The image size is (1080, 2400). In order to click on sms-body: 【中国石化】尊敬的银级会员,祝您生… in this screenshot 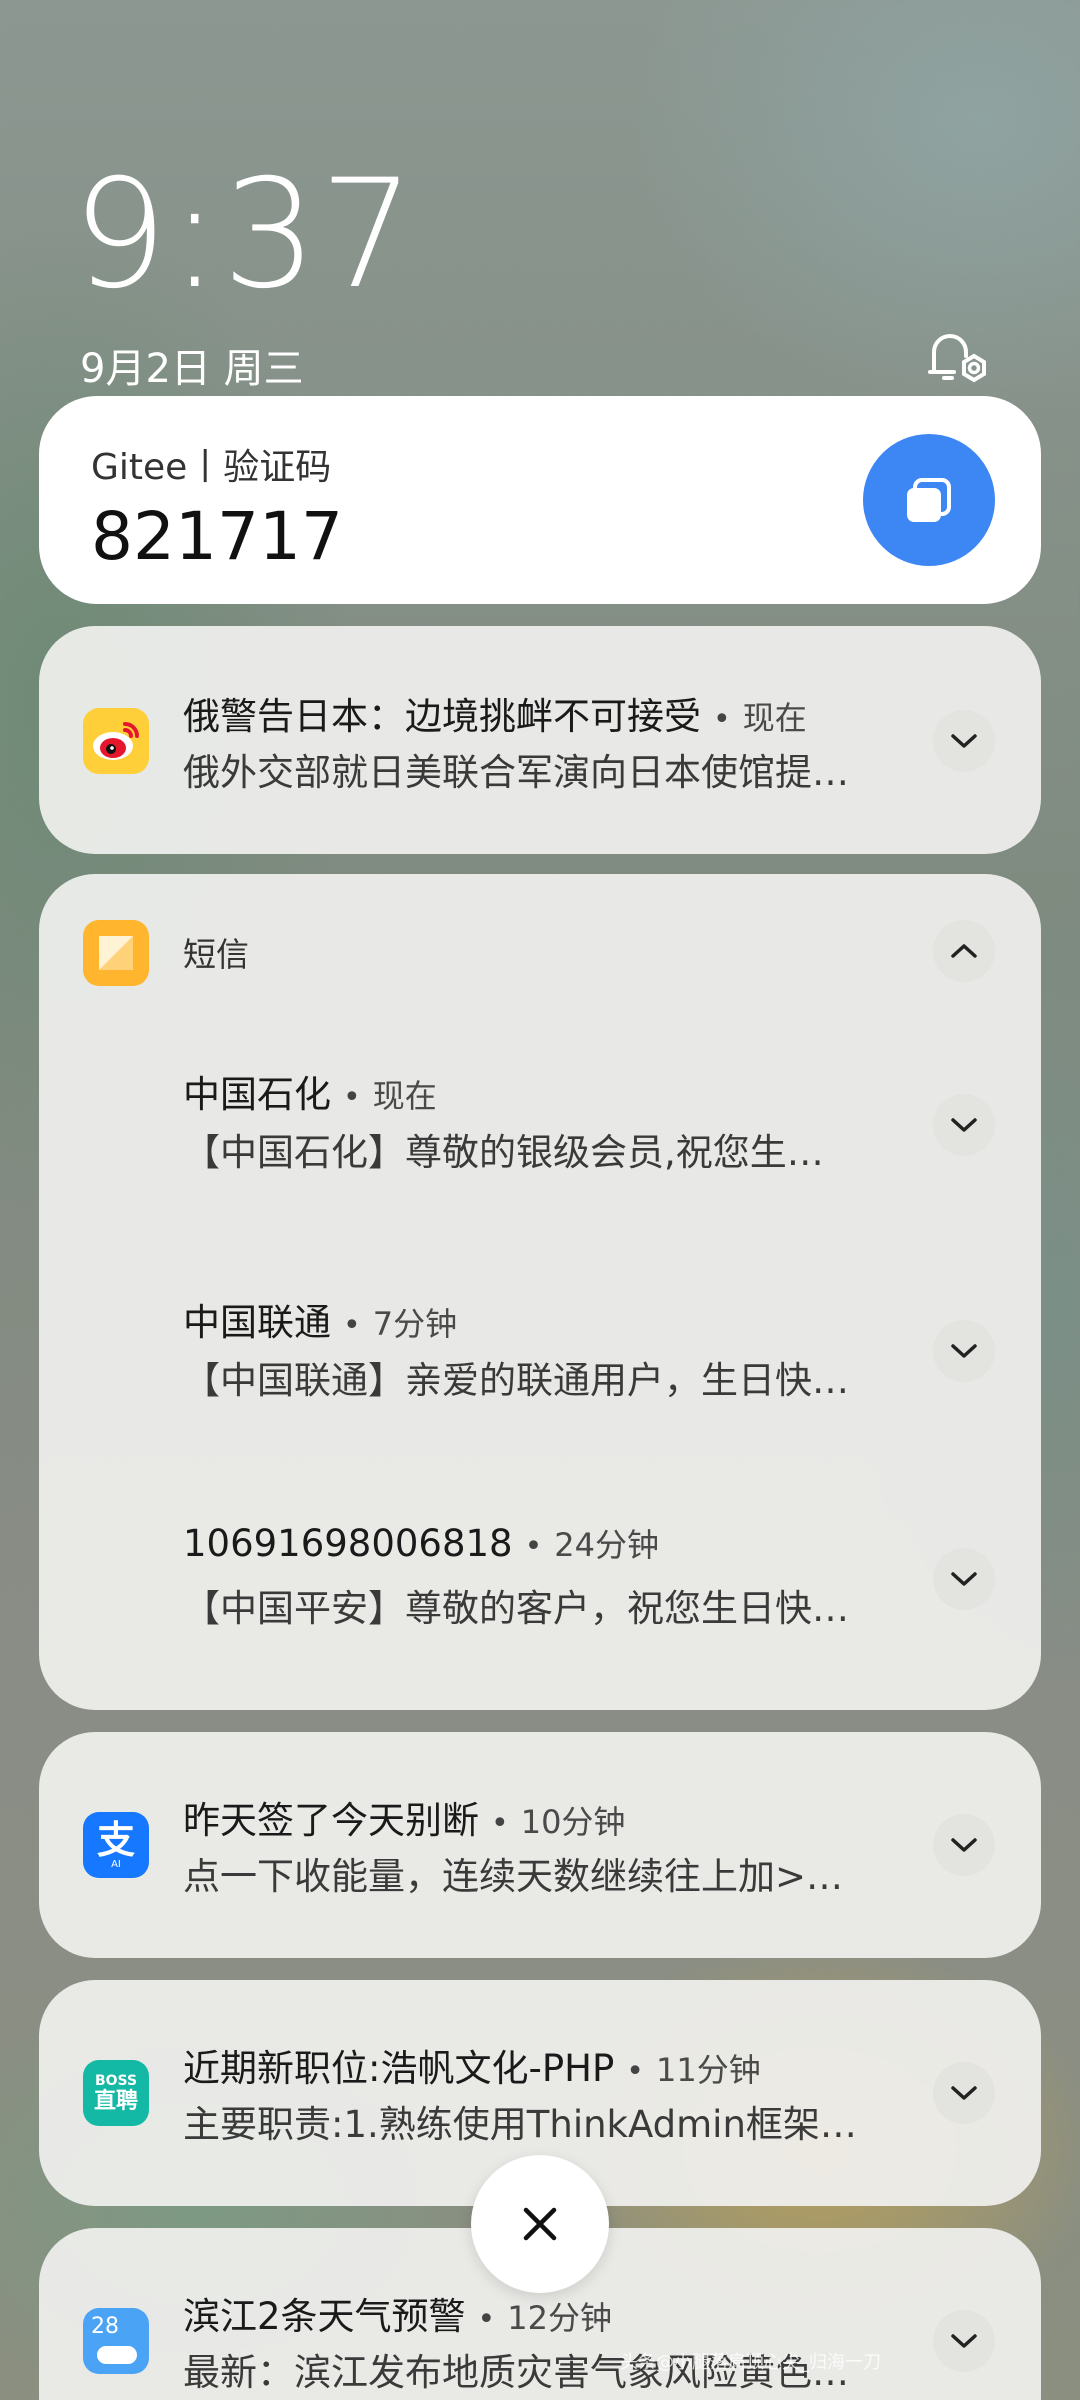, I will do `click(503, 1152)`.